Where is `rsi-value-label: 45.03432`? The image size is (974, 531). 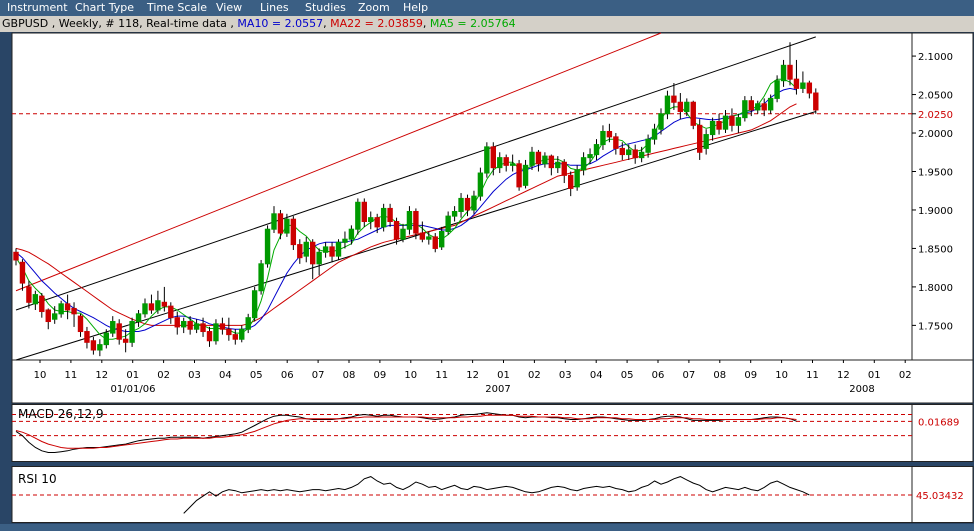
rsi-value-label: 45.03432 is located at coordinates (940, 496).